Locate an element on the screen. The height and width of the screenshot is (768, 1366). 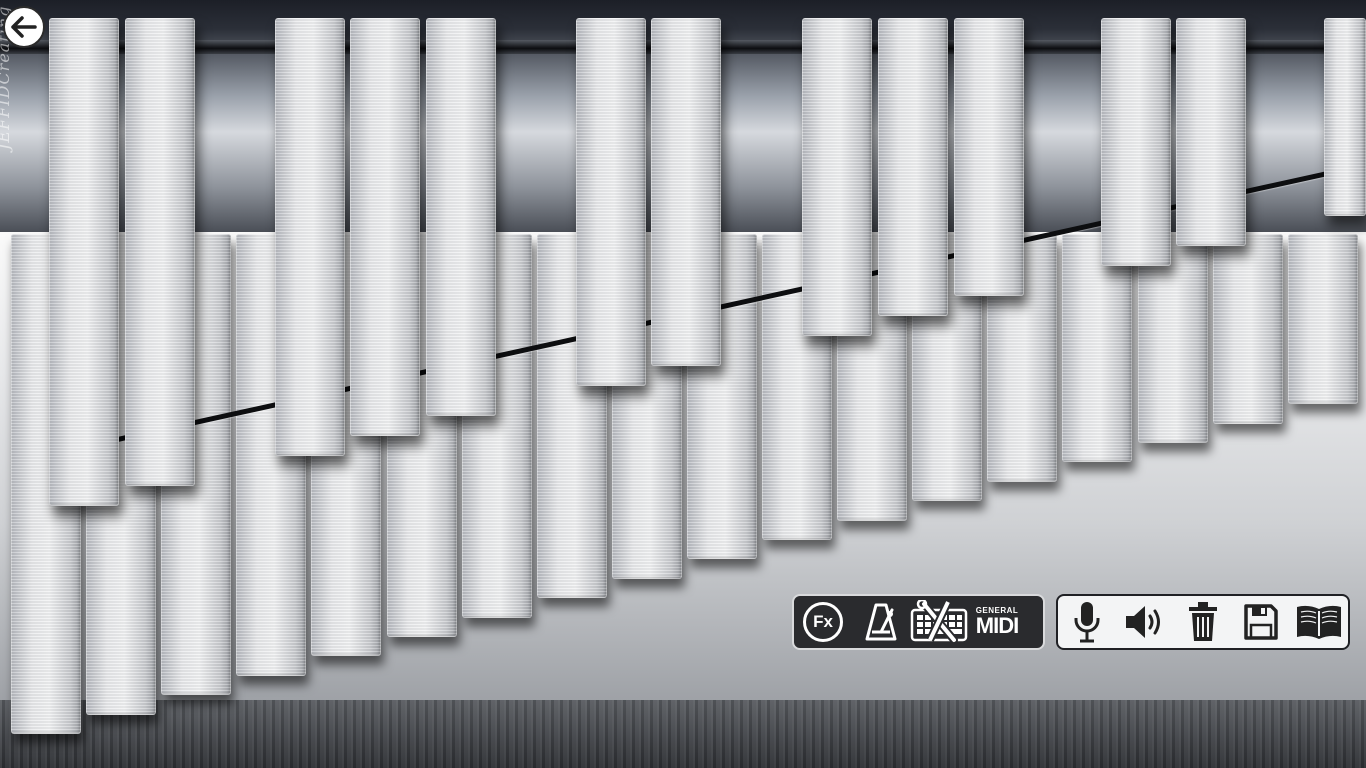
fx-label: Fx is located at coordinates (823, 621).